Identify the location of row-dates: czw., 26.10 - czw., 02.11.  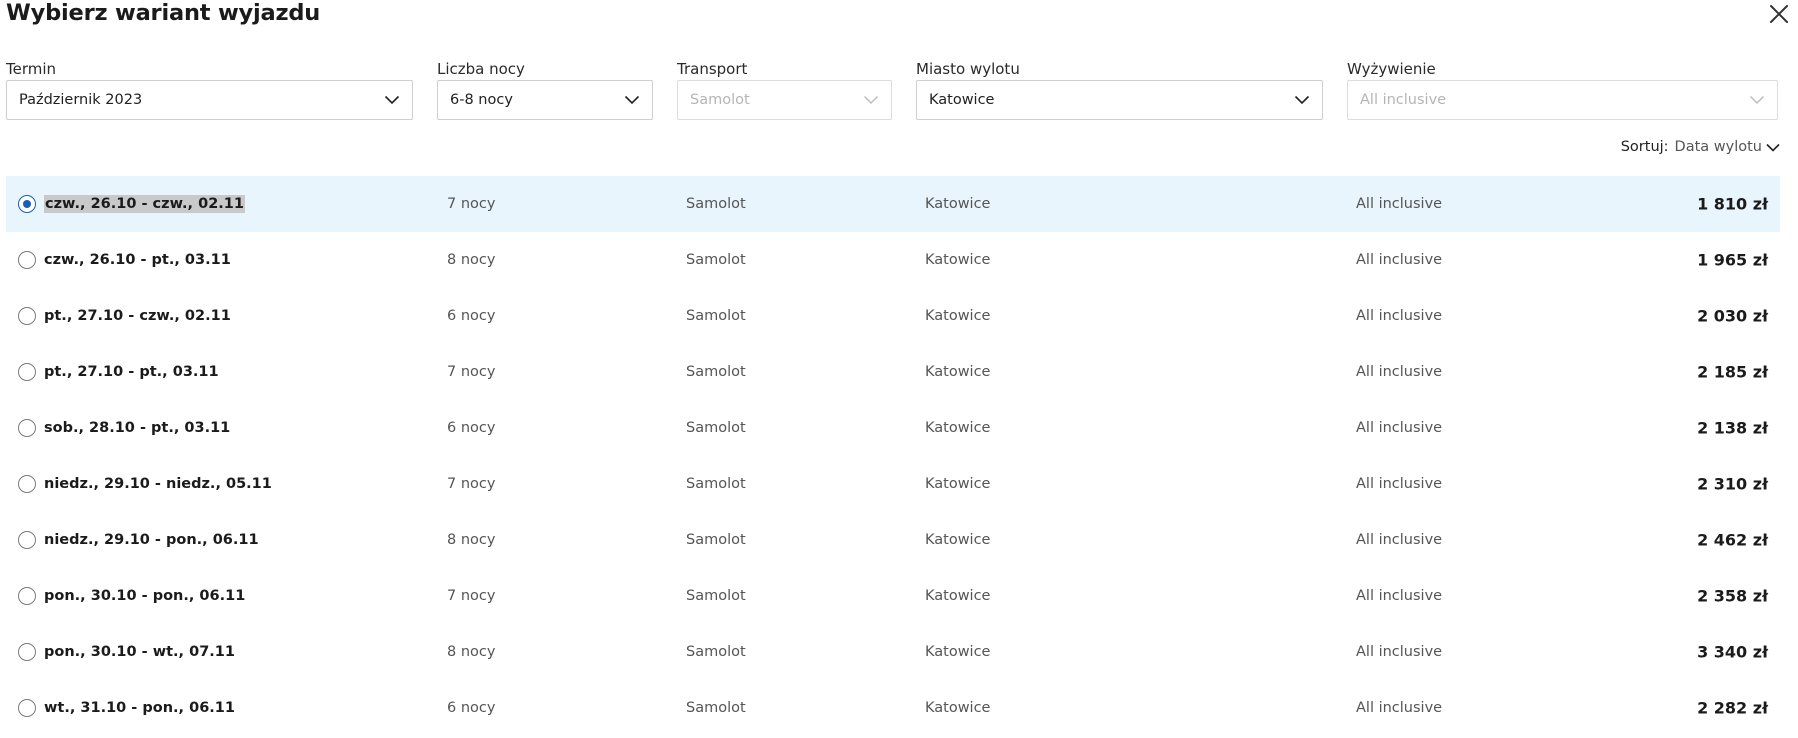
(144, 204).